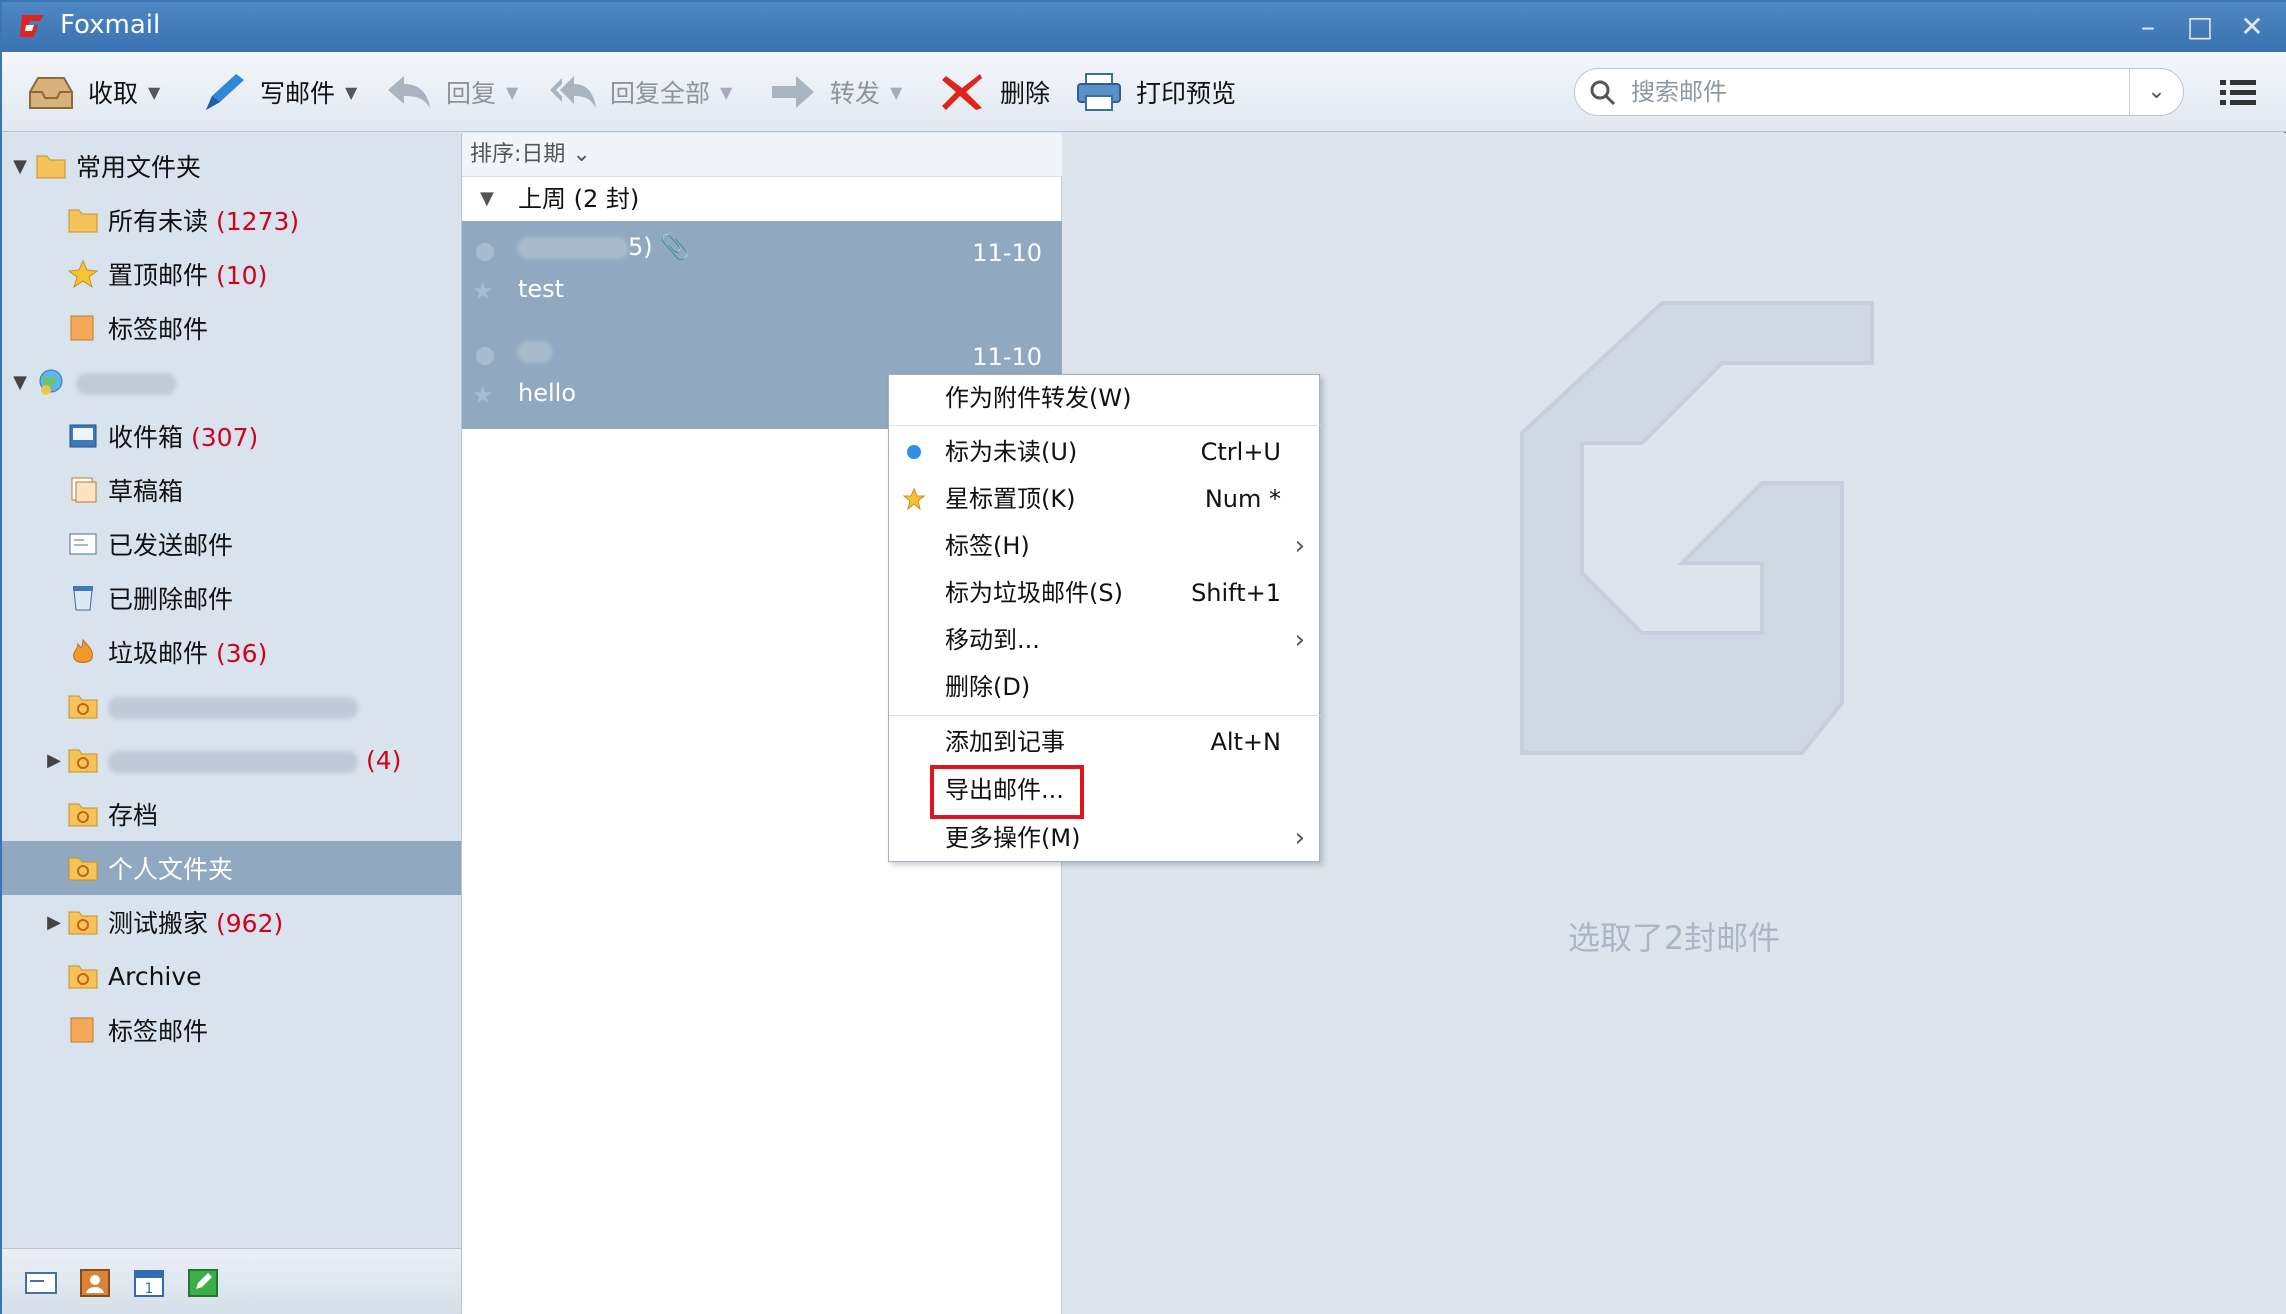 The image size is (2286, 1314). Describe the element at coordinates (1007, 253) in the screenshot. I see `mail-date: 11-10` at that location.